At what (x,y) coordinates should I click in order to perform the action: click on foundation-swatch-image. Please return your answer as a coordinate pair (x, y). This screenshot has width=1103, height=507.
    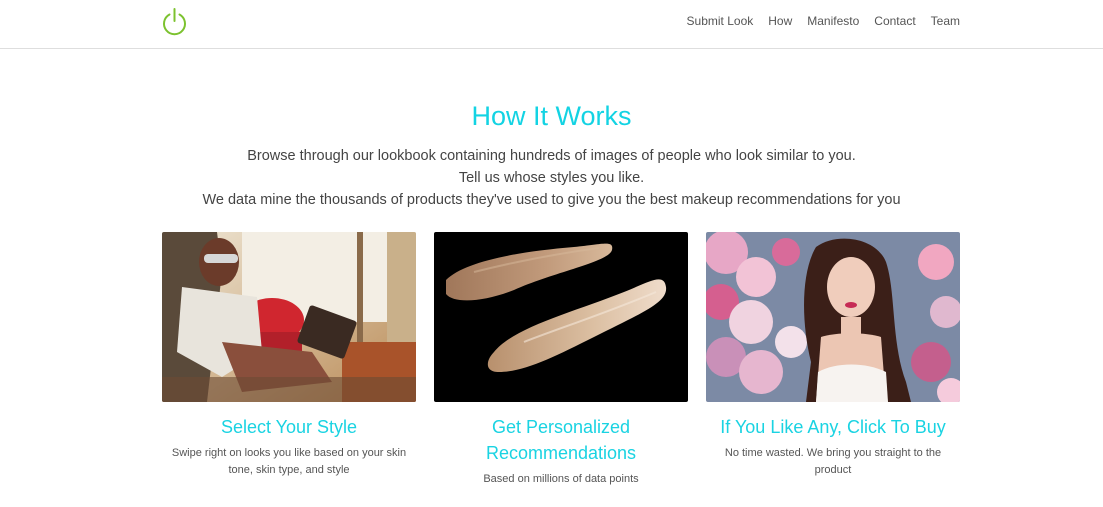
    Looking at the image, I should click on (561, 317).